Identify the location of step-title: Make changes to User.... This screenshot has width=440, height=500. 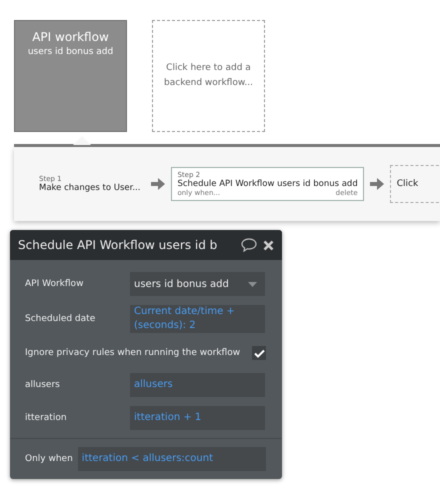
(89, 188).